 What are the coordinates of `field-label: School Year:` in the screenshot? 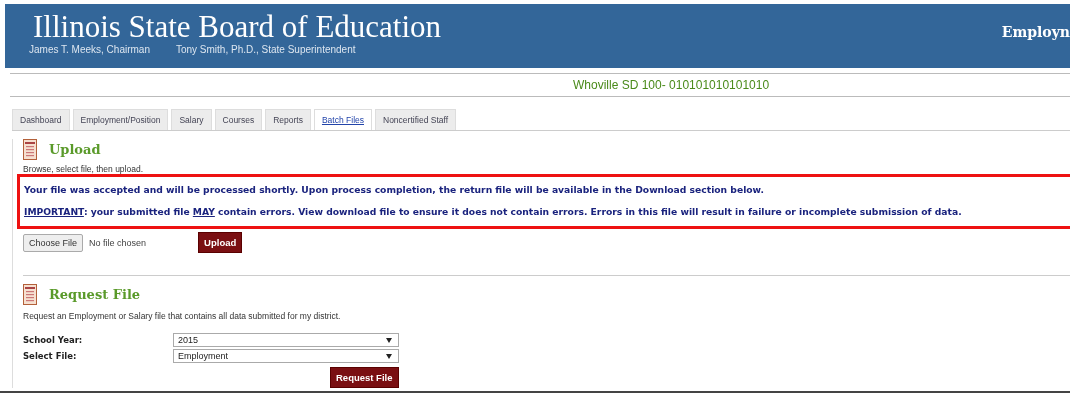 It's located at (53, 340).